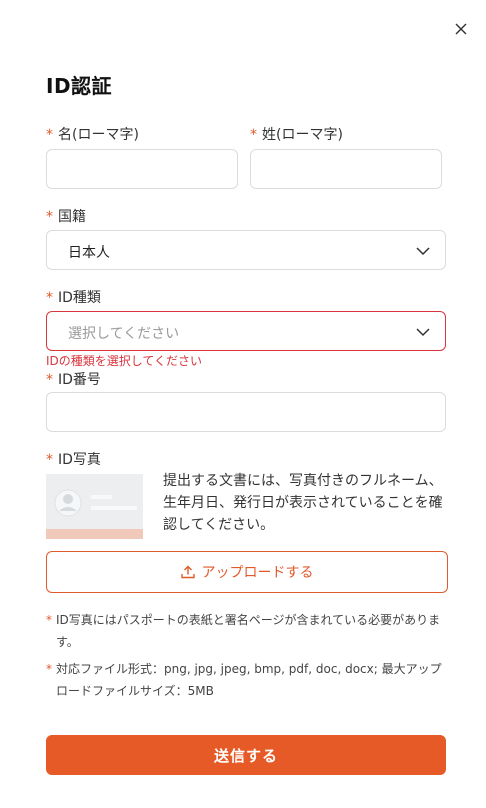 The image size is (486, 808). Describe the element at coordinates (246, 412) in the screenshot. I see `id-number-input` at that location.